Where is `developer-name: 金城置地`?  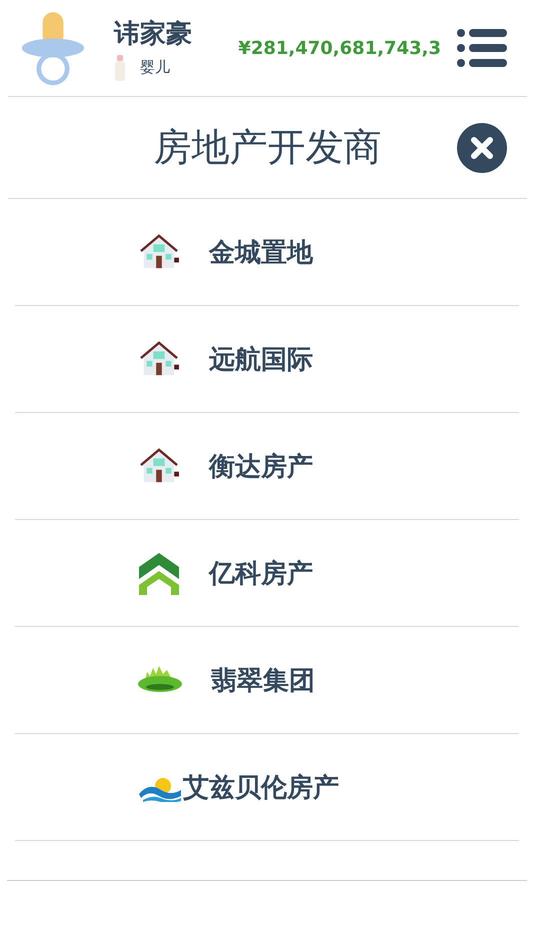
developer-name: 金城置地 is located at coordinates (261, 253).